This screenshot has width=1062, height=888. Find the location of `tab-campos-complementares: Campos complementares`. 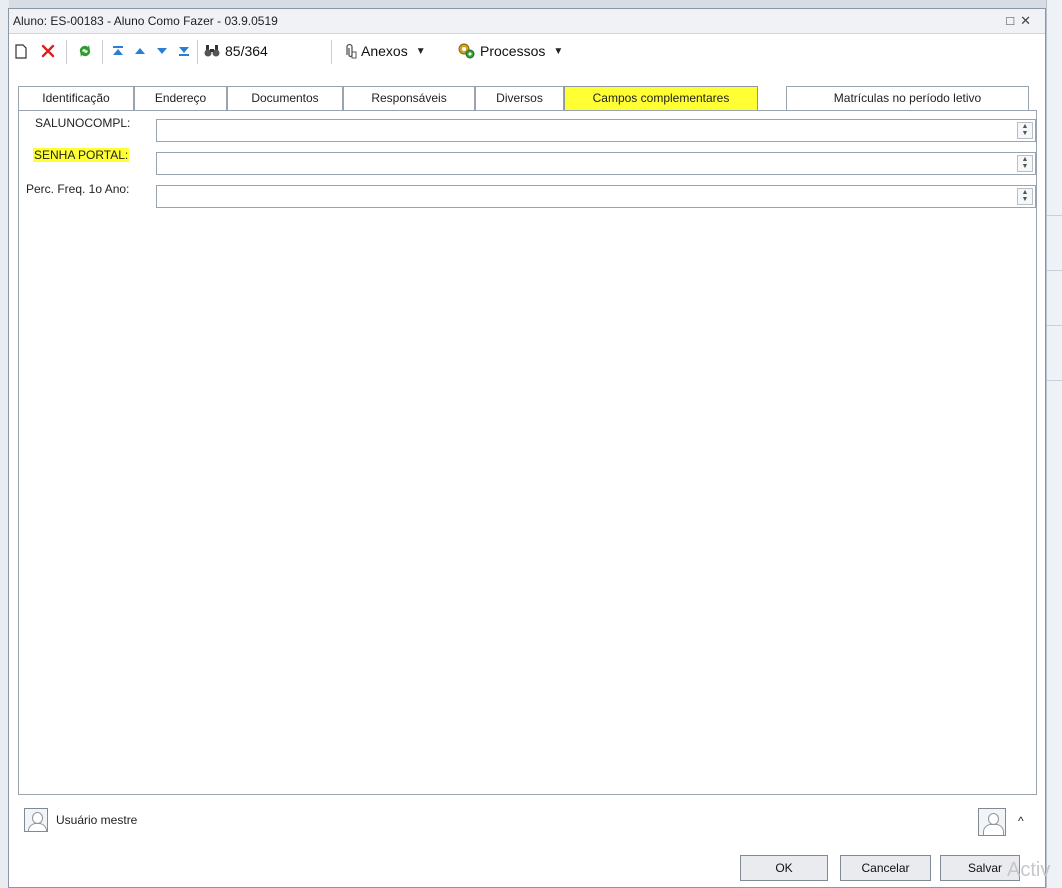

tab-campos-complementares: Campos complementares is located at coordinates (661, 98).